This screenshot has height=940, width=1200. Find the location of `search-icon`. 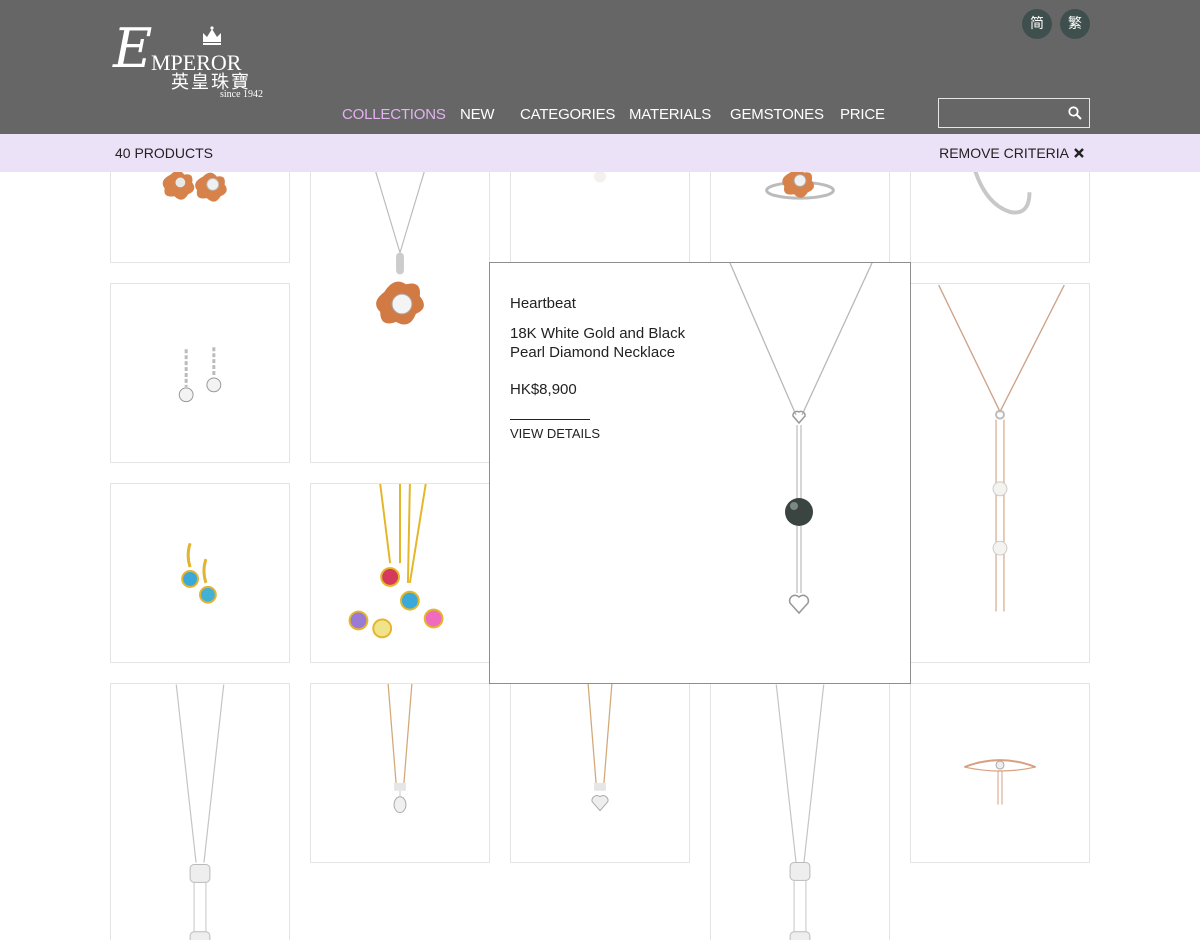

search-icon is located at coordinates (1075, 113).